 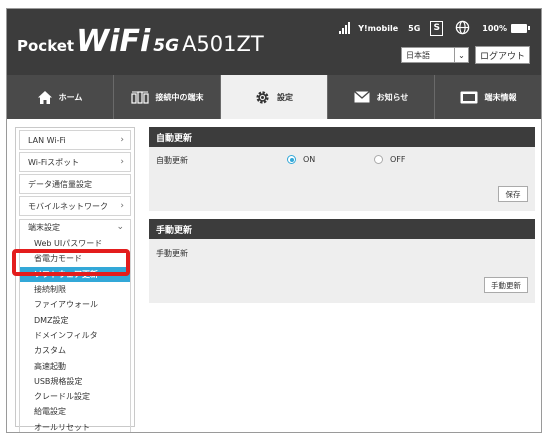 What do you see at coordinates (47, 140) in the screenshot?
I see `sidebar-item-label: LAN Wi-Fi` at bounding box center [47, 140].